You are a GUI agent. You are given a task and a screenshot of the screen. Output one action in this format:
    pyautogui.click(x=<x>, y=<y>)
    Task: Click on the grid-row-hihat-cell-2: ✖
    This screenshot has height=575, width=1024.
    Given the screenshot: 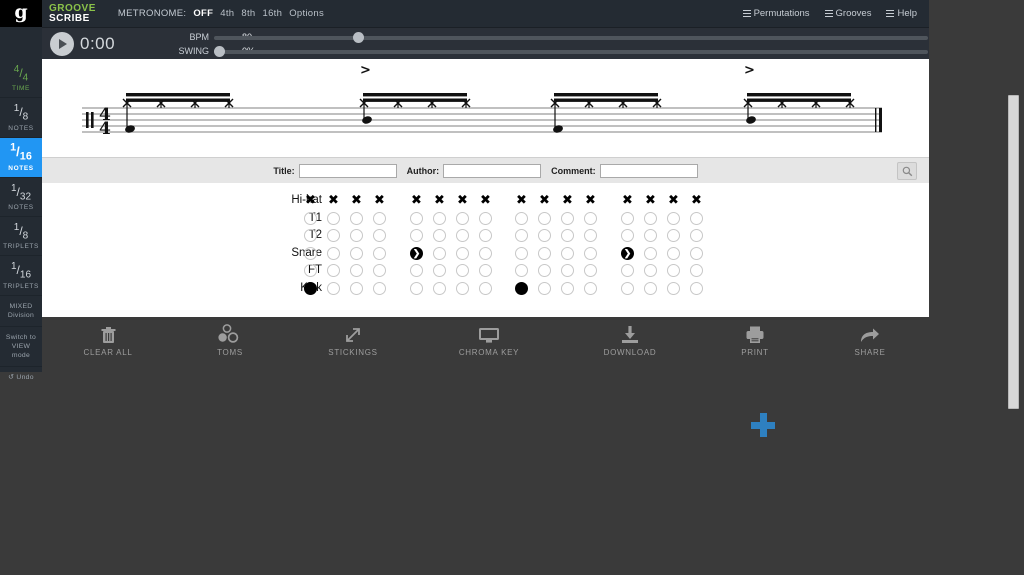 What is the action you would take?
    pyautogui.click(x=333, y=200)
    